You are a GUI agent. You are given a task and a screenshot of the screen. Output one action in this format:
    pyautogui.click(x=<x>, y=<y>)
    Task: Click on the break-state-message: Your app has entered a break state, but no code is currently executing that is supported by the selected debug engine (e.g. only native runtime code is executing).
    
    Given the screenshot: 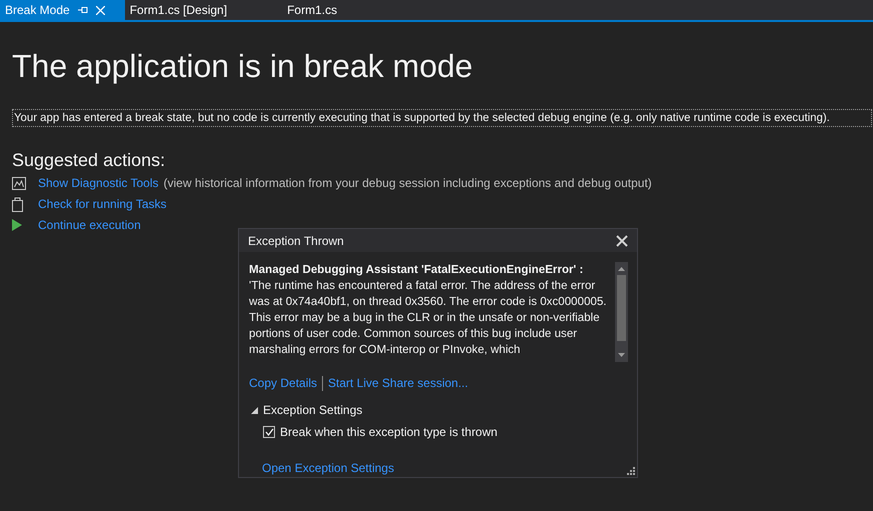 What is the action you would take?
    pyautogui.click(x=422, y=118)
    